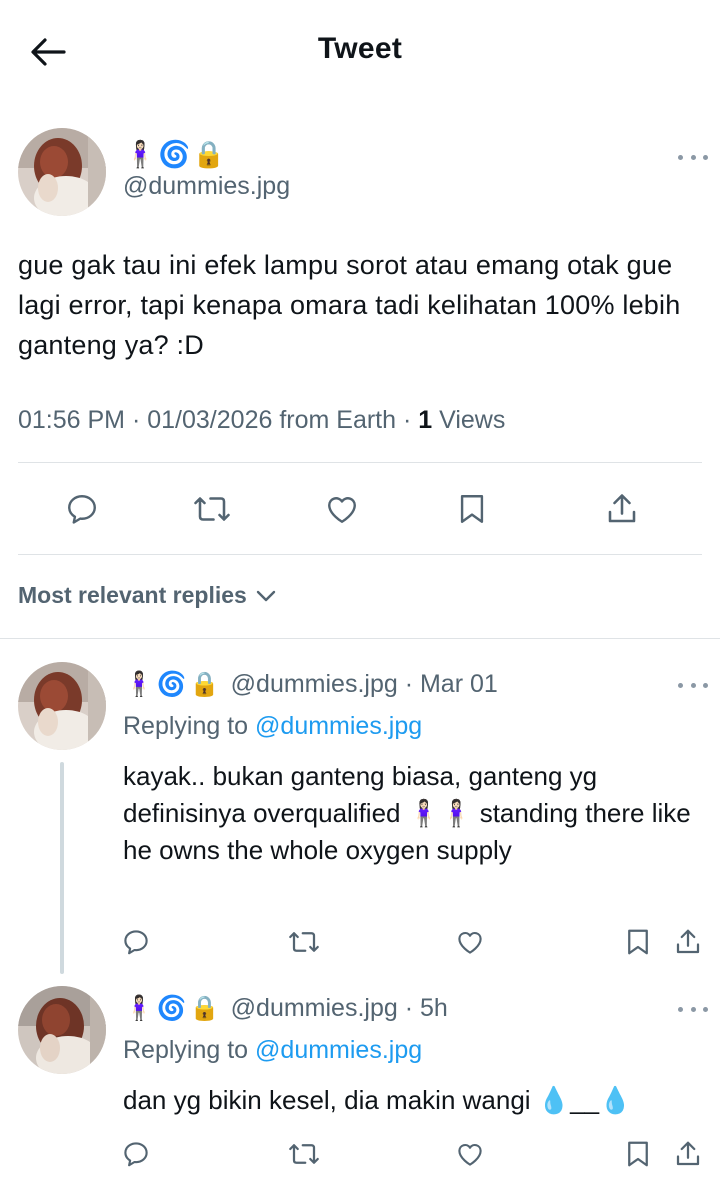  I want to click on tweet-actions, so click(360, 510).